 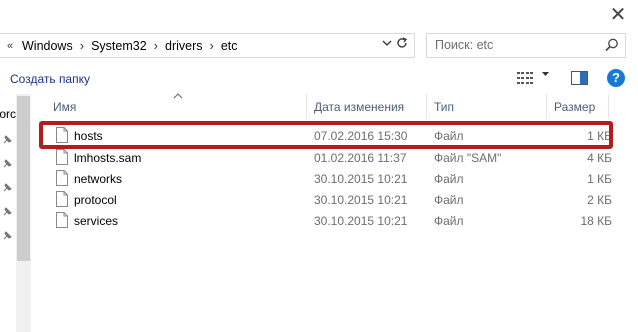 What do you see at coordinates (178, 96) in the screenshot?
I see `sort-up-icon` at bounding box center [178, 96].